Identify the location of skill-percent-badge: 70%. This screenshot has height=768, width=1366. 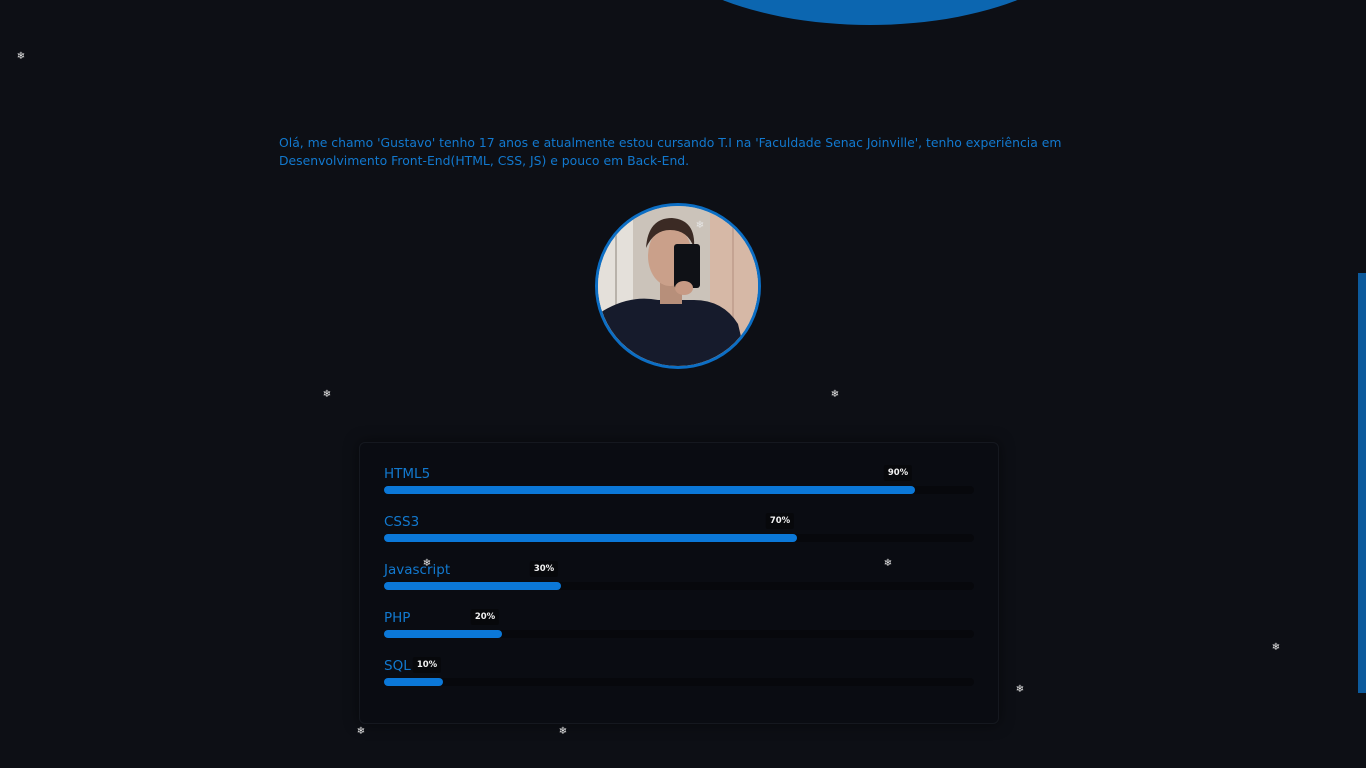
(780, 521).